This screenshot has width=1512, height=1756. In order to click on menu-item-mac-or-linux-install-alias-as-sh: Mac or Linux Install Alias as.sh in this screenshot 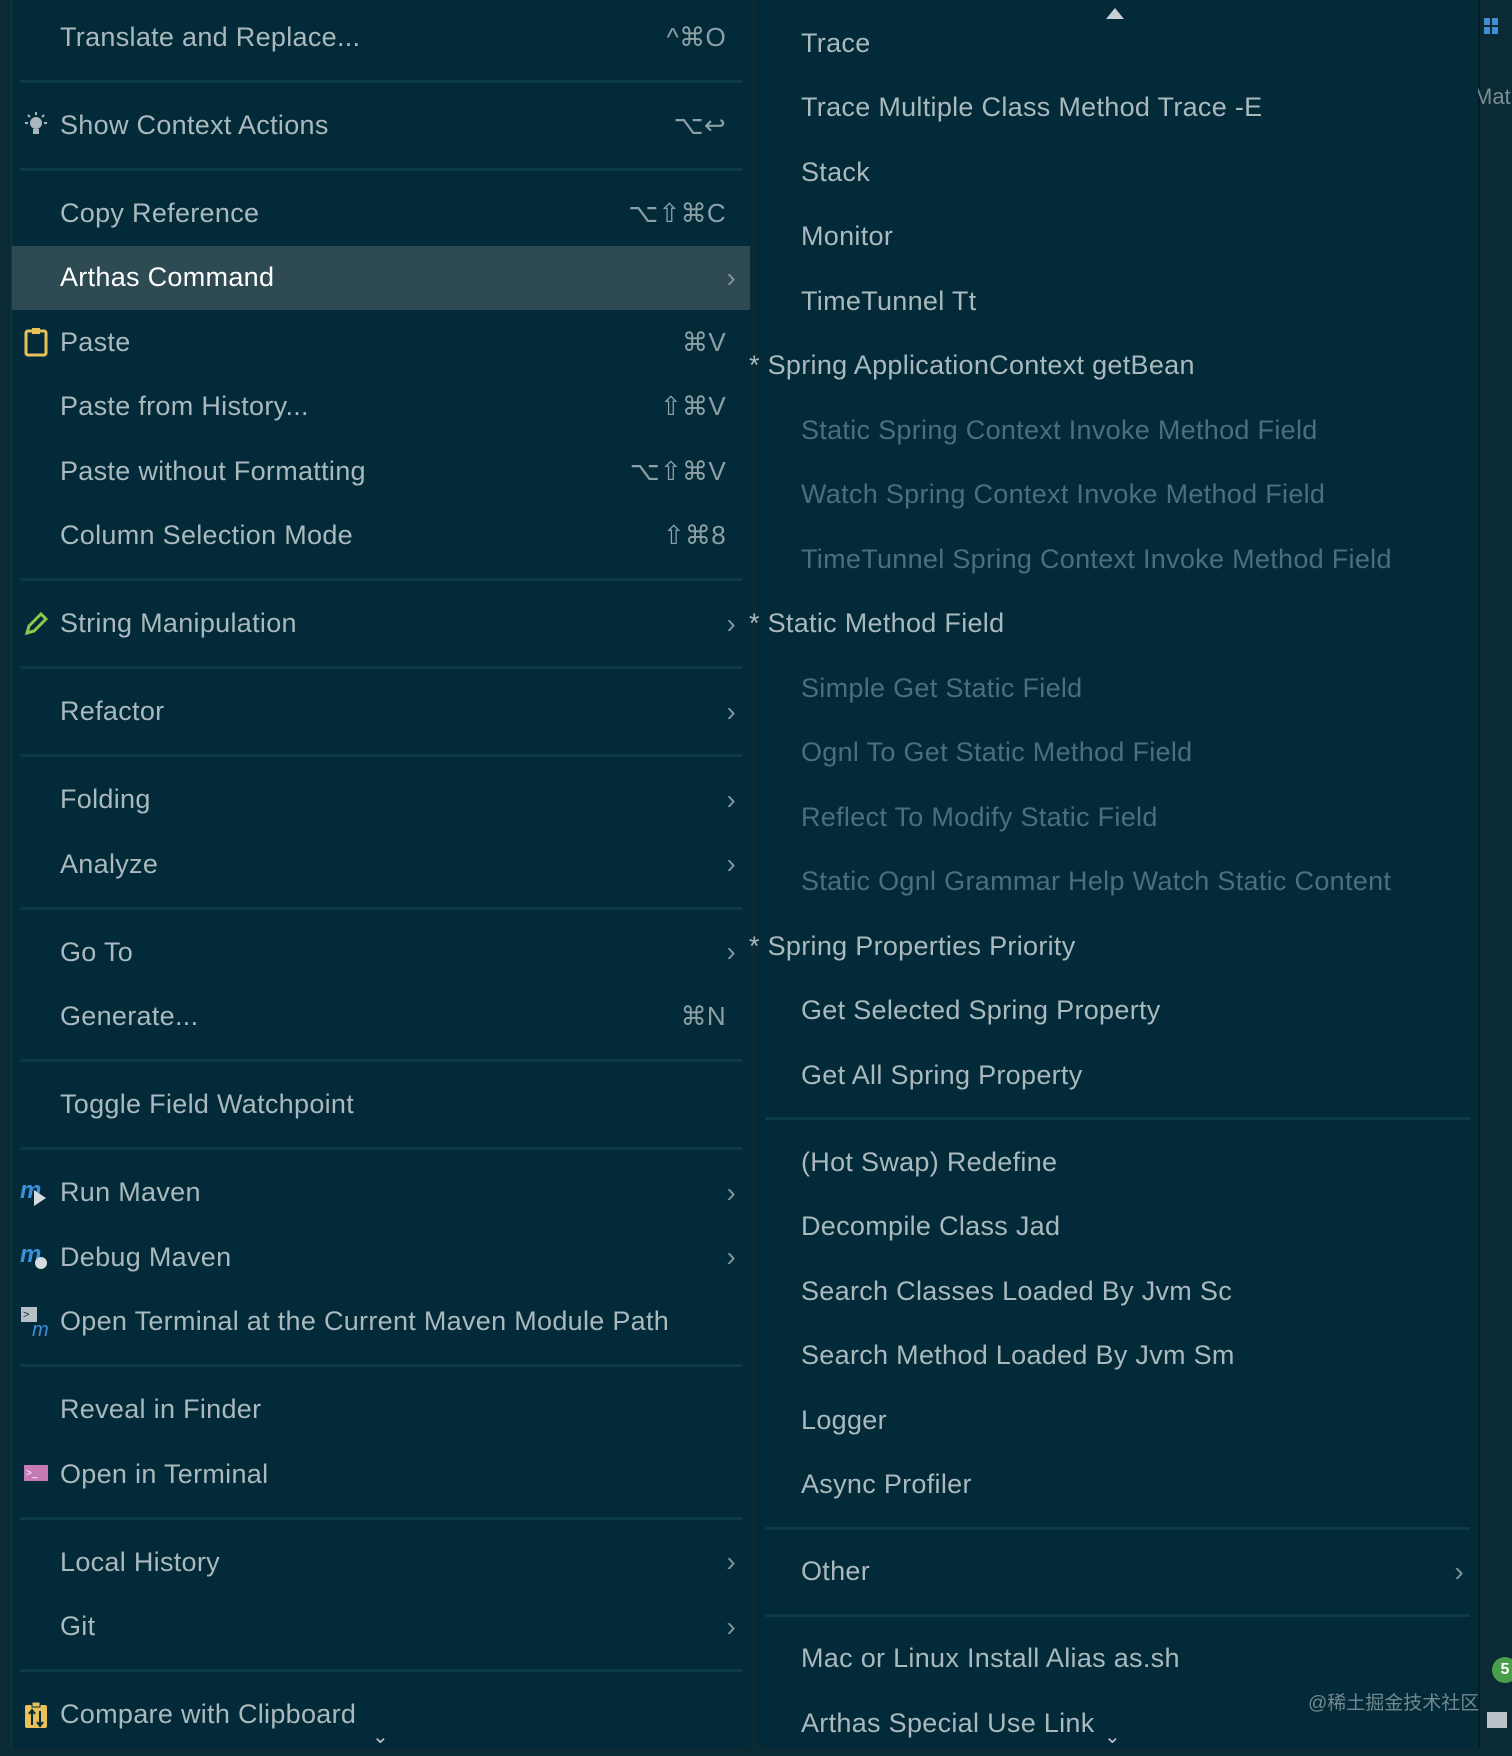, I will do `click(1117, 1659)`.